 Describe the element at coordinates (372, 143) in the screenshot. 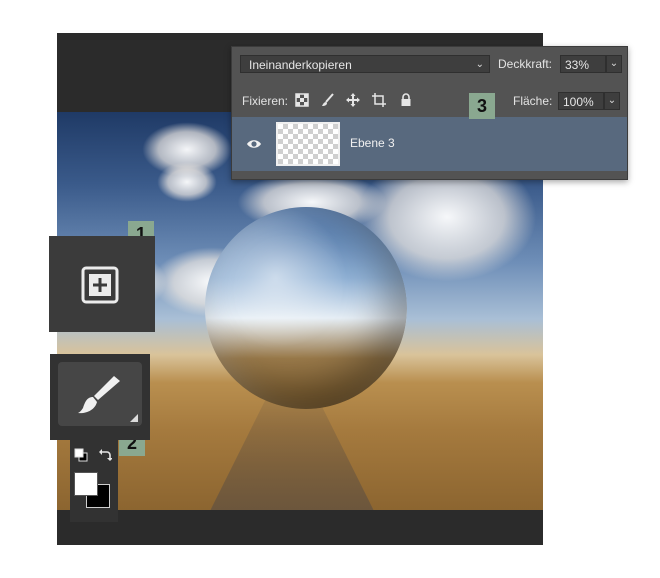

I see `layer-name: Ebene 3` at that location.